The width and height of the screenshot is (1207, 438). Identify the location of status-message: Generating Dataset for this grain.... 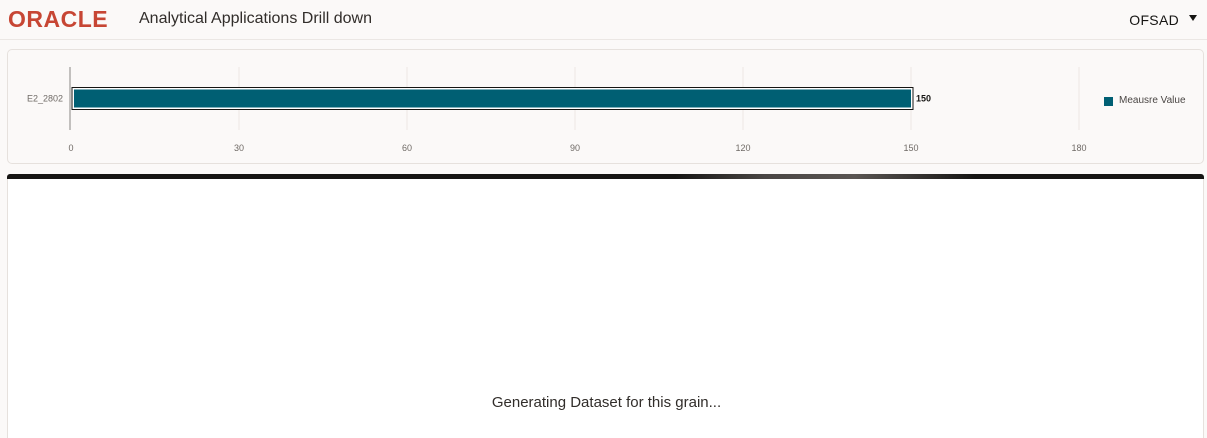
(606, 402).